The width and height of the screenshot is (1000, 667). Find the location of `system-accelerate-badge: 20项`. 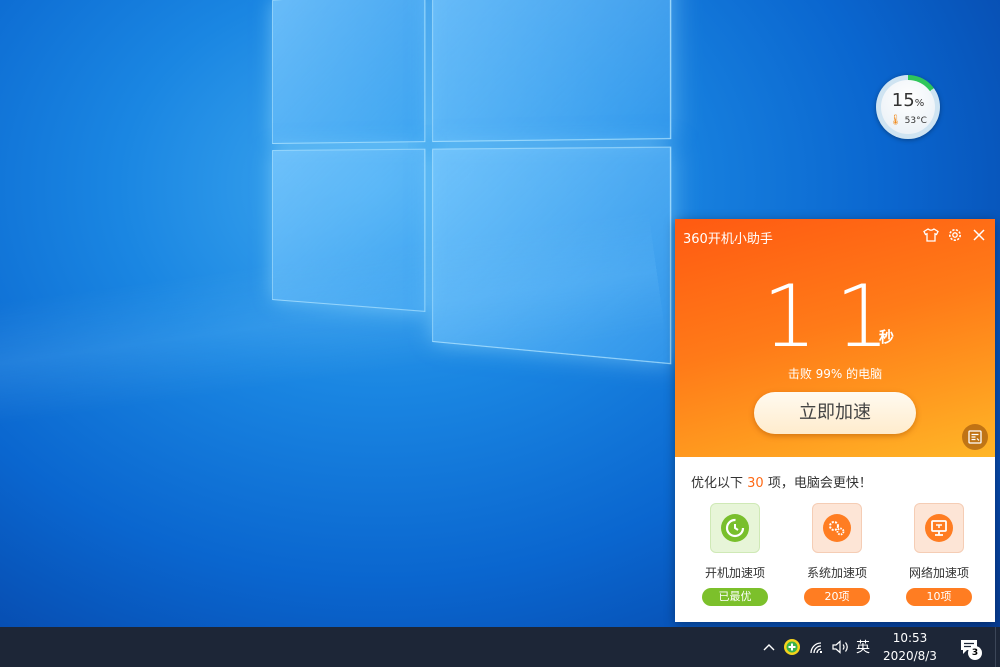

system-accelerate-badge: 20项 is located at coordinates (837, 597).